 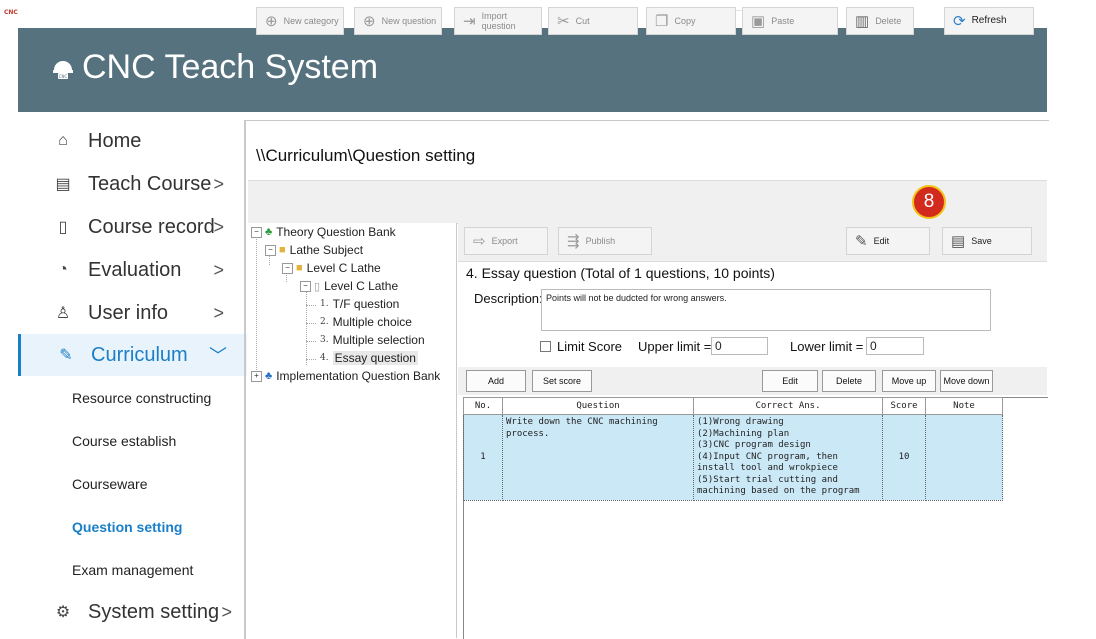 I want to click on move-down-button: Move down, so click(x=966, y=381).